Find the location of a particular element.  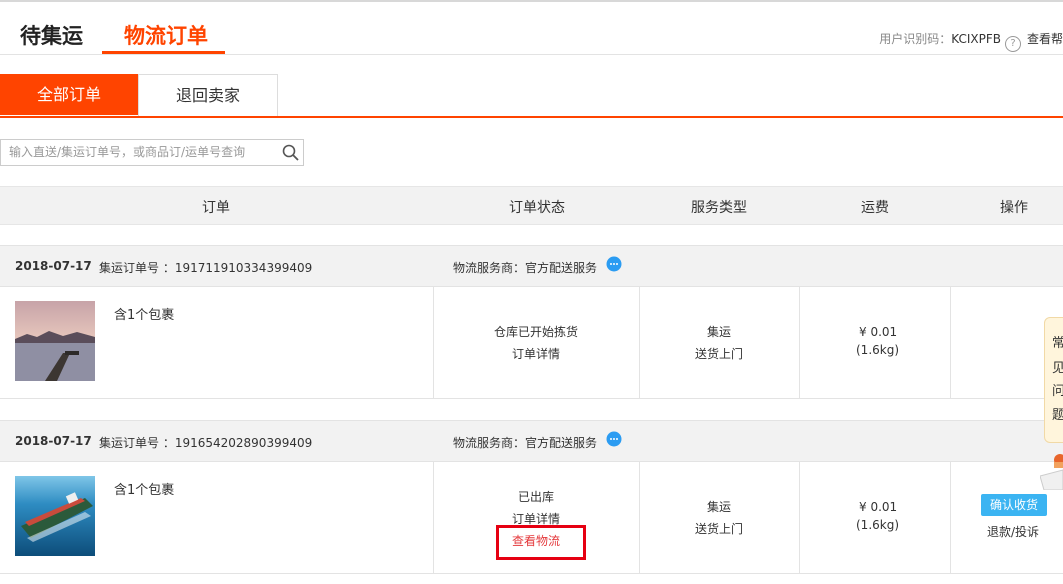

faq-char: 常 is located at coordinates (1057, 343).